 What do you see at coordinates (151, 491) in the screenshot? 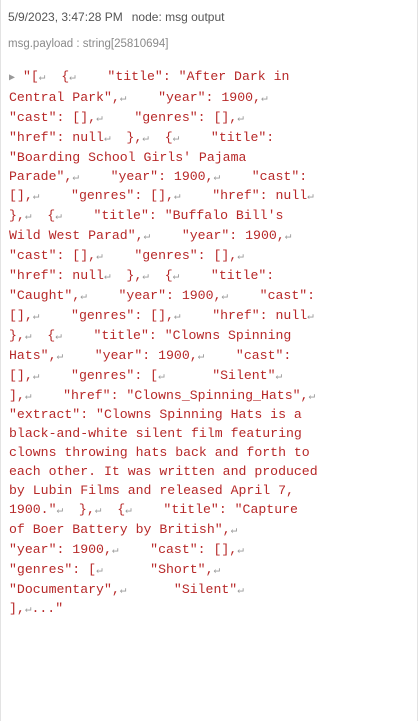
I see `payload-line: by Lubin Films and released April 7,` at bounding box center [151, 491].